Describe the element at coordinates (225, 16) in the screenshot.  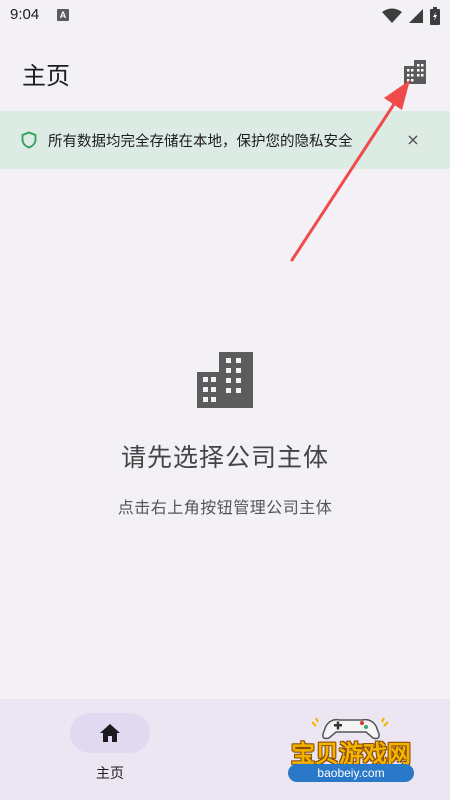
I see `status-bar: 9:04 A` at that location.